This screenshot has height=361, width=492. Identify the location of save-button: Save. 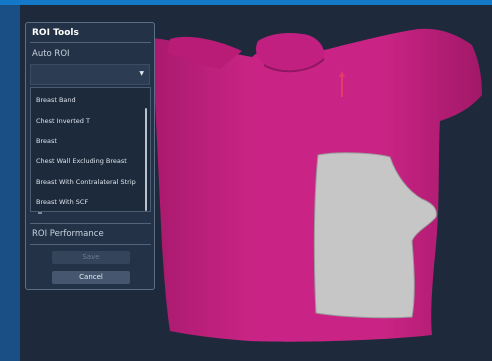
(91, 257).